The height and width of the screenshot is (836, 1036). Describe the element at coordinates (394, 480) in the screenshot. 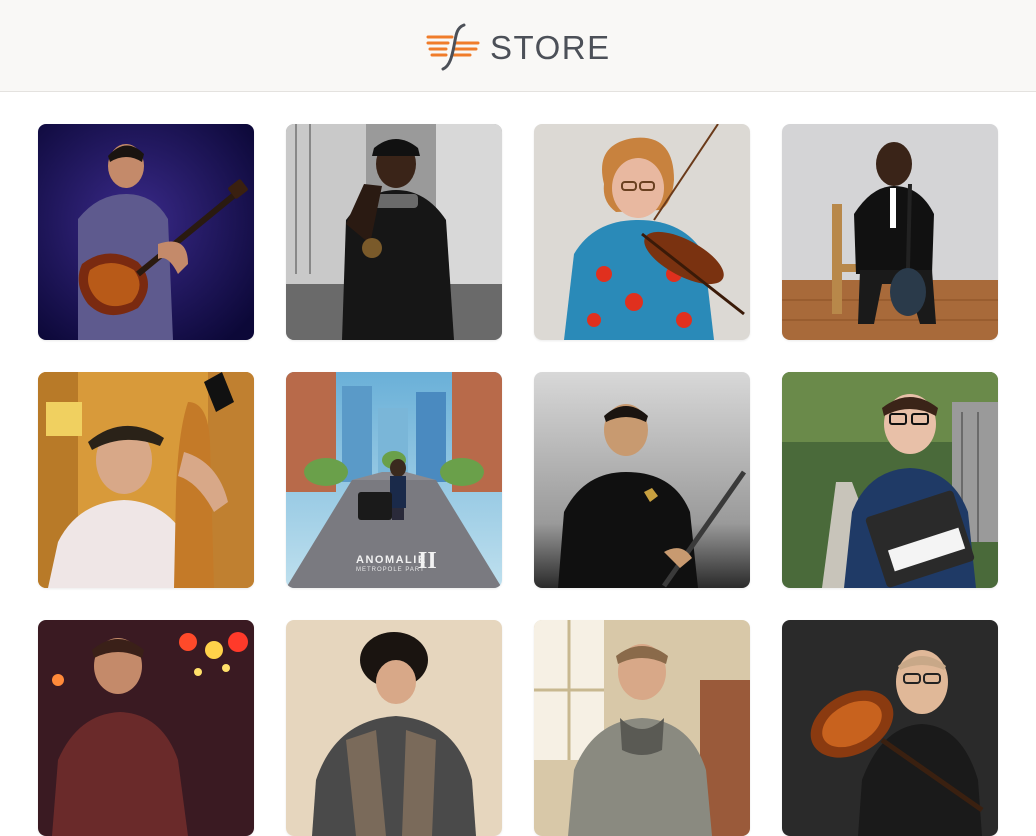

I see `product-card-6: ANOMALIE METROPOLE PART II` at that location.